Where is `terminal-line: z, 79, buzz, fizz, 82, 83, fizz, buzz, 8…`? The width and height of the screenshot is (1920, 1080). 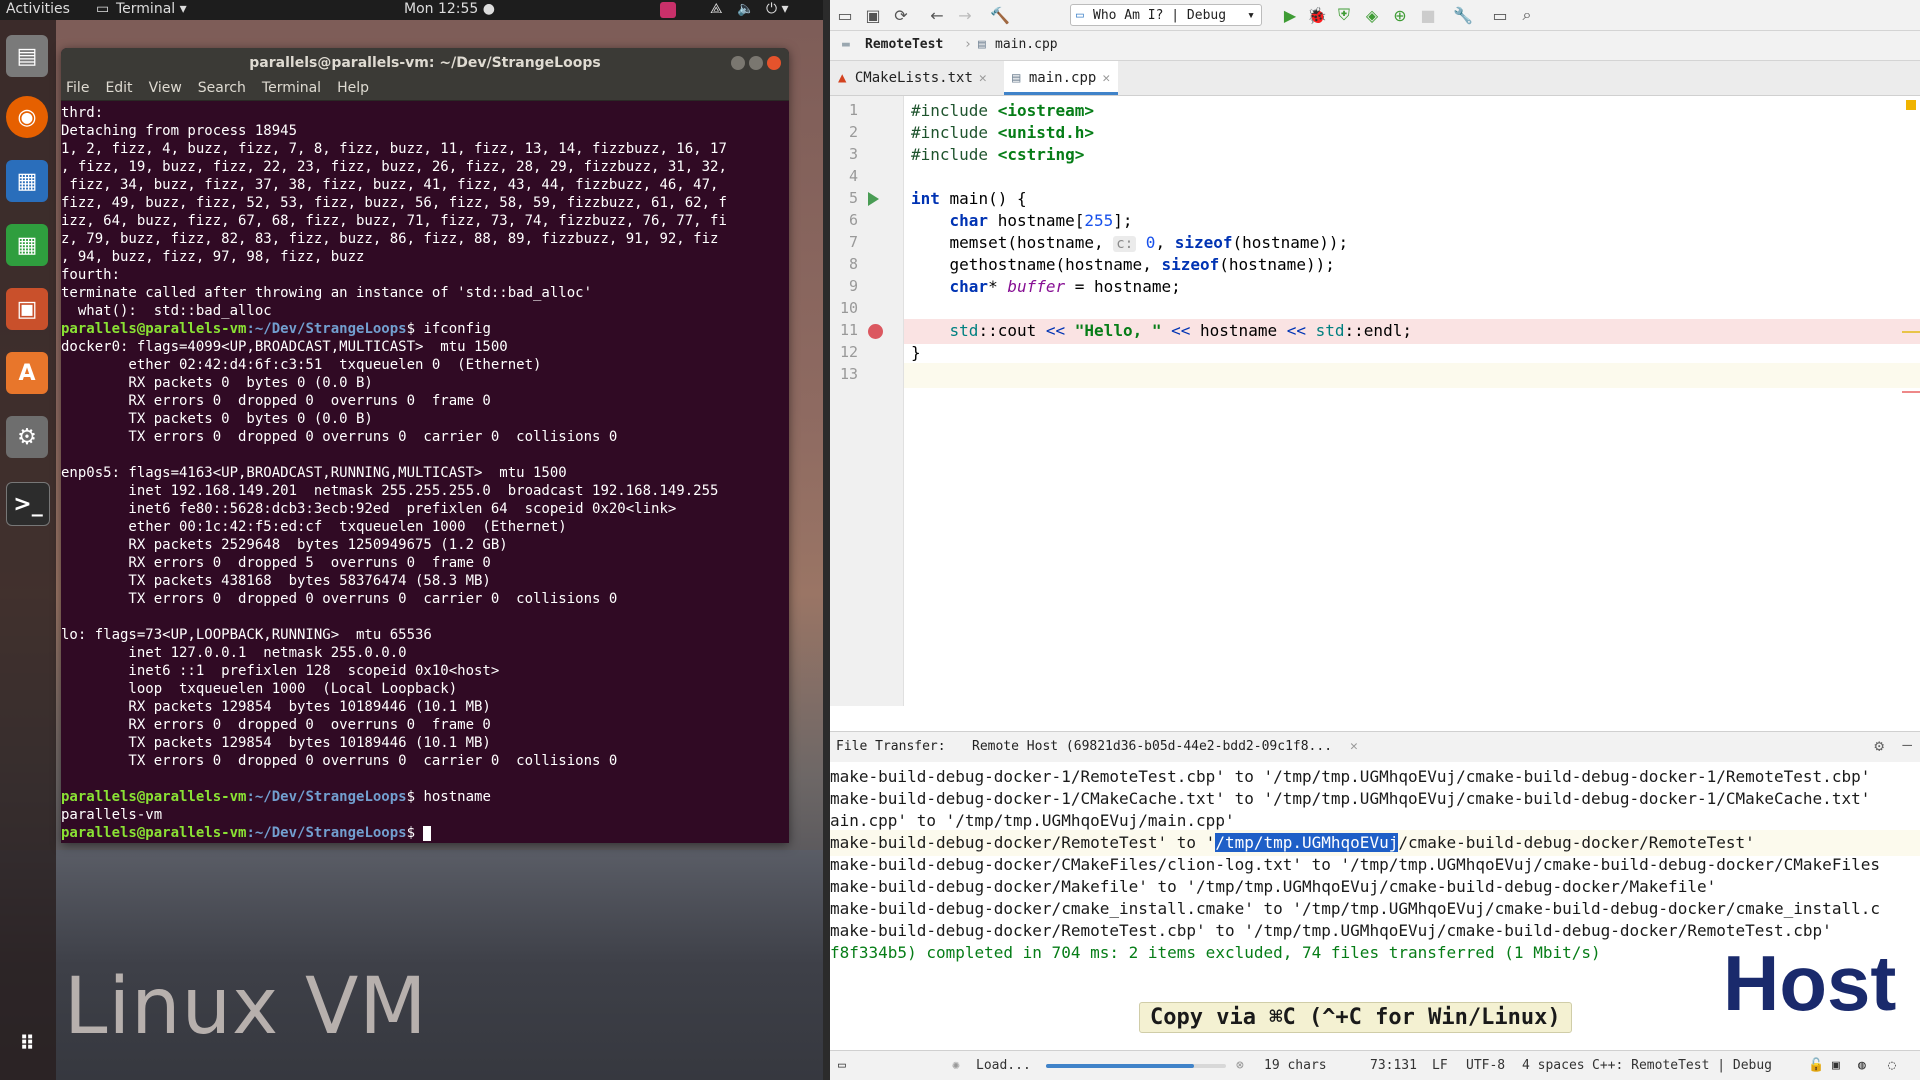
terminal-line: z, 79, buzz, fizz, 82, 83, fizz, buzz, 8… is located at coordinates (390, 239).